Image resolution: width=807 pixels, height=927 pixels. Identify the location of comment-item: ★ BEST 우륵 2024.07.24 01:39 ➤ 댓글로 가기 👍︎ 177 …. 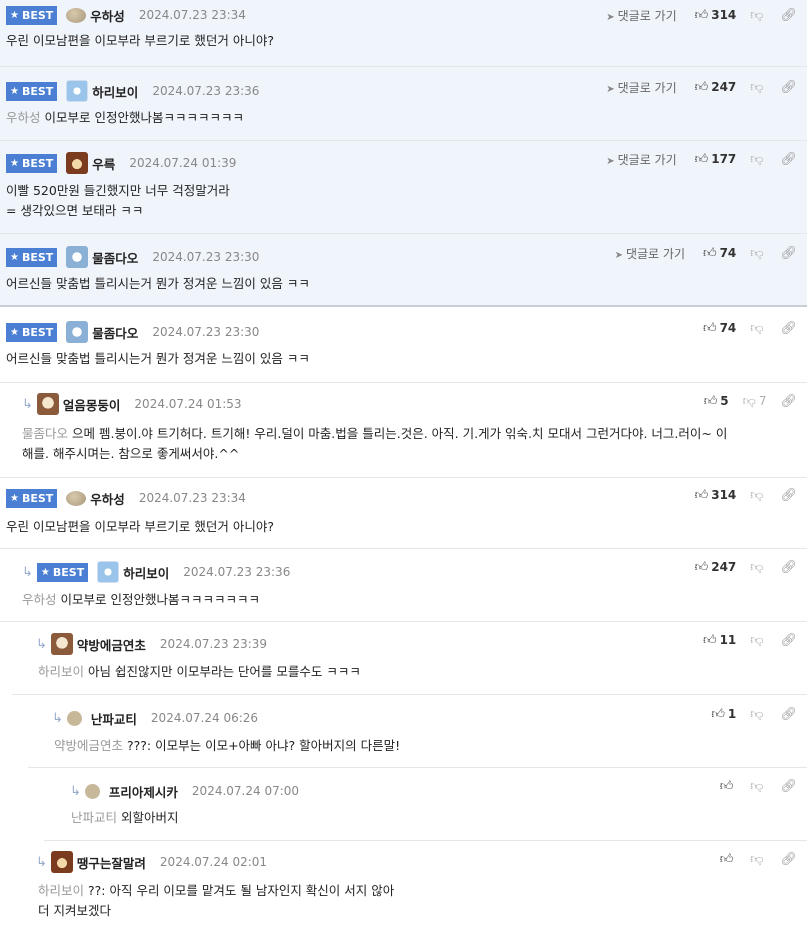
(403, 187).